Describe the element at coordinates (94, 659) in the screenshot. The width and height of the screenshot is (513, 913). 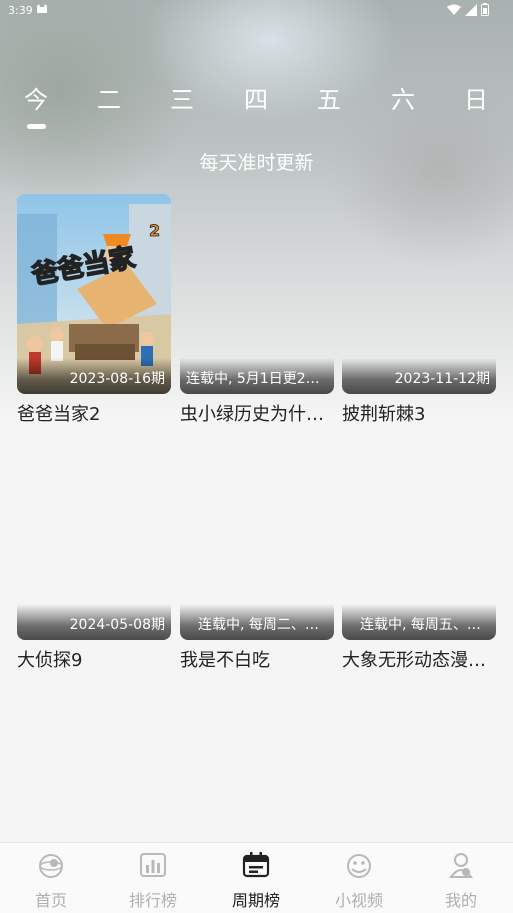
I see `show-title: 大侦探9` at that location.